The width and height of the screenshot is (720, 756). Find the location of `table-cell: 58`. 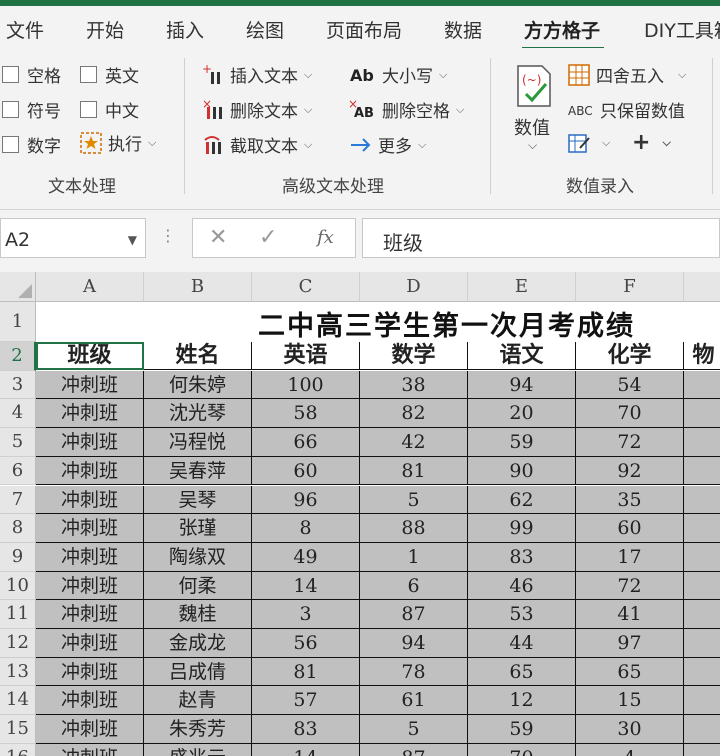

table-cell: 58 is located at coordinates (306, 414).